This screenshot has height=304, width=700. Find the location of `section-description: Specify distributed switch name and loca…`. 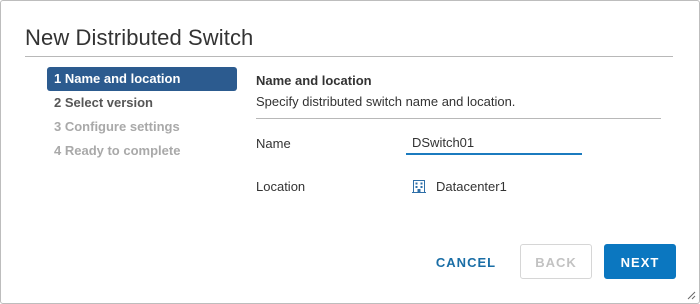

section-description: Specify distributed switch name and loca… is located at coordinates (386, 101).